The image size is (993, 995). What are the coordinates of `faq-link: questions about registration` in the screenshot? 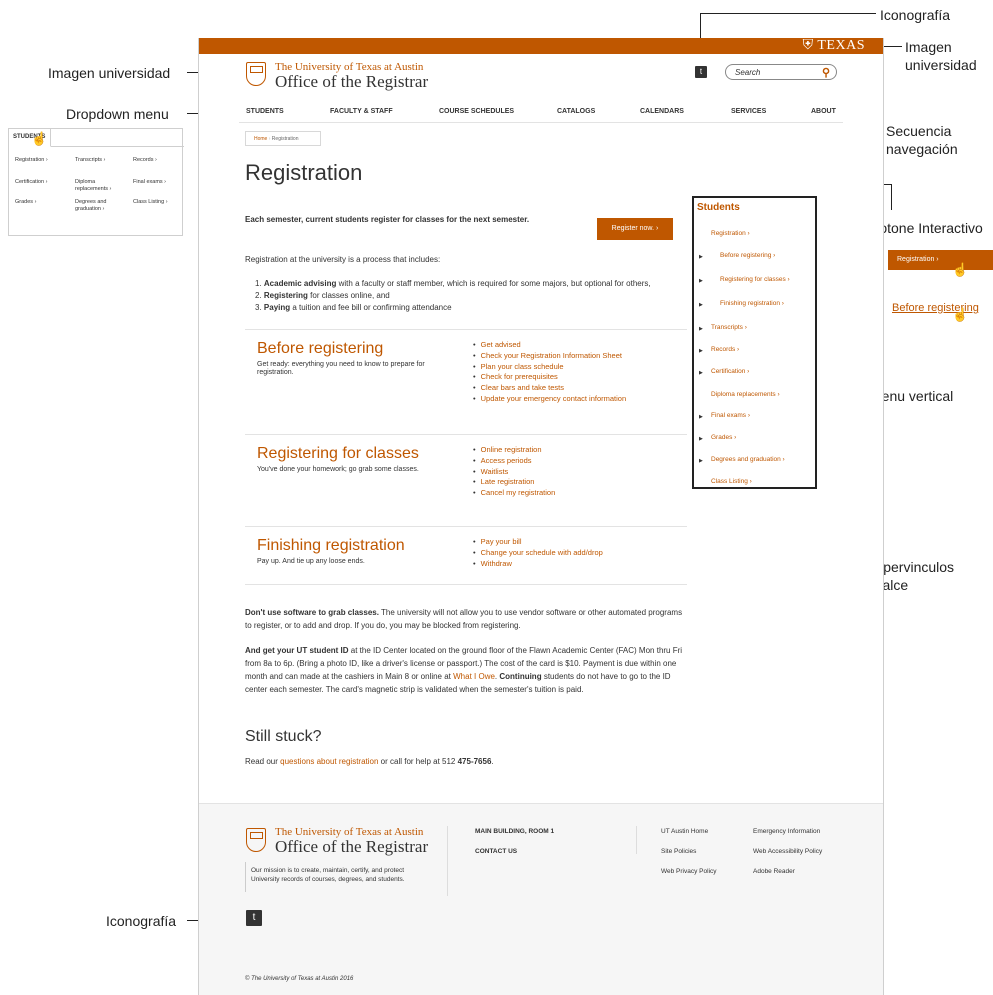 It's located at (329, 761).